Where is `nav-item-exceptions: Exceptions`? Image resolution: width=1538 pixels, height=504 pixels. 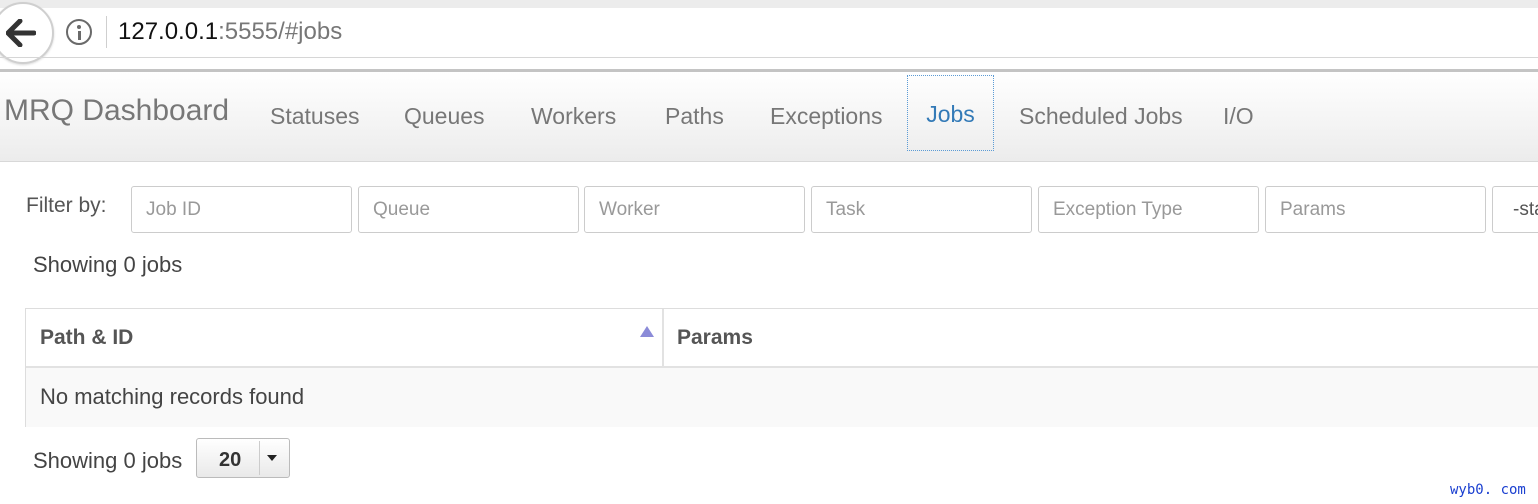 nav-item-exceptions: Exceptions is located at coordinates (826, 117).